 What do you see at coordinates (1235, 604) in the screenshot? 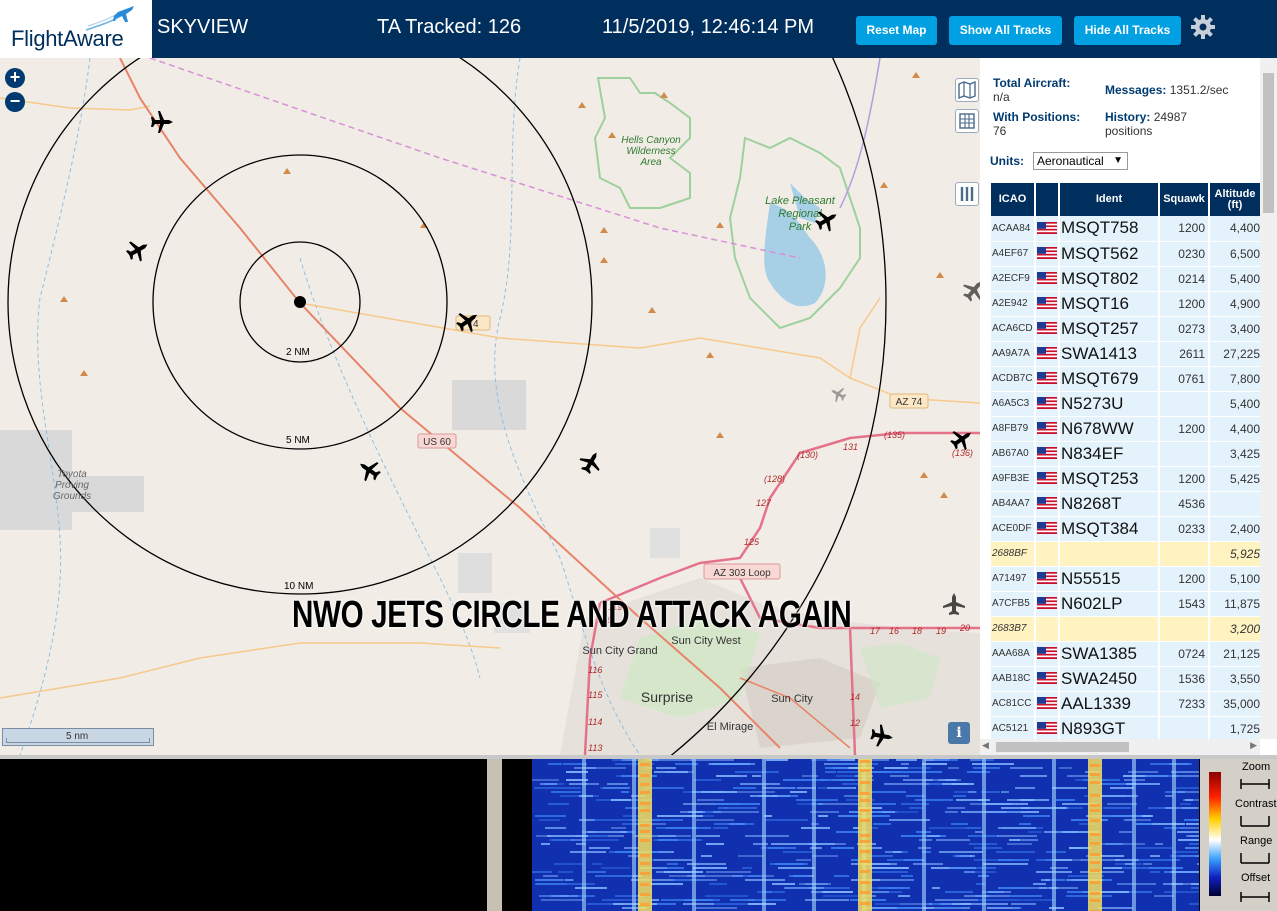
I see `altitude-cell: 11,875` at bounding box center [1235, 604].